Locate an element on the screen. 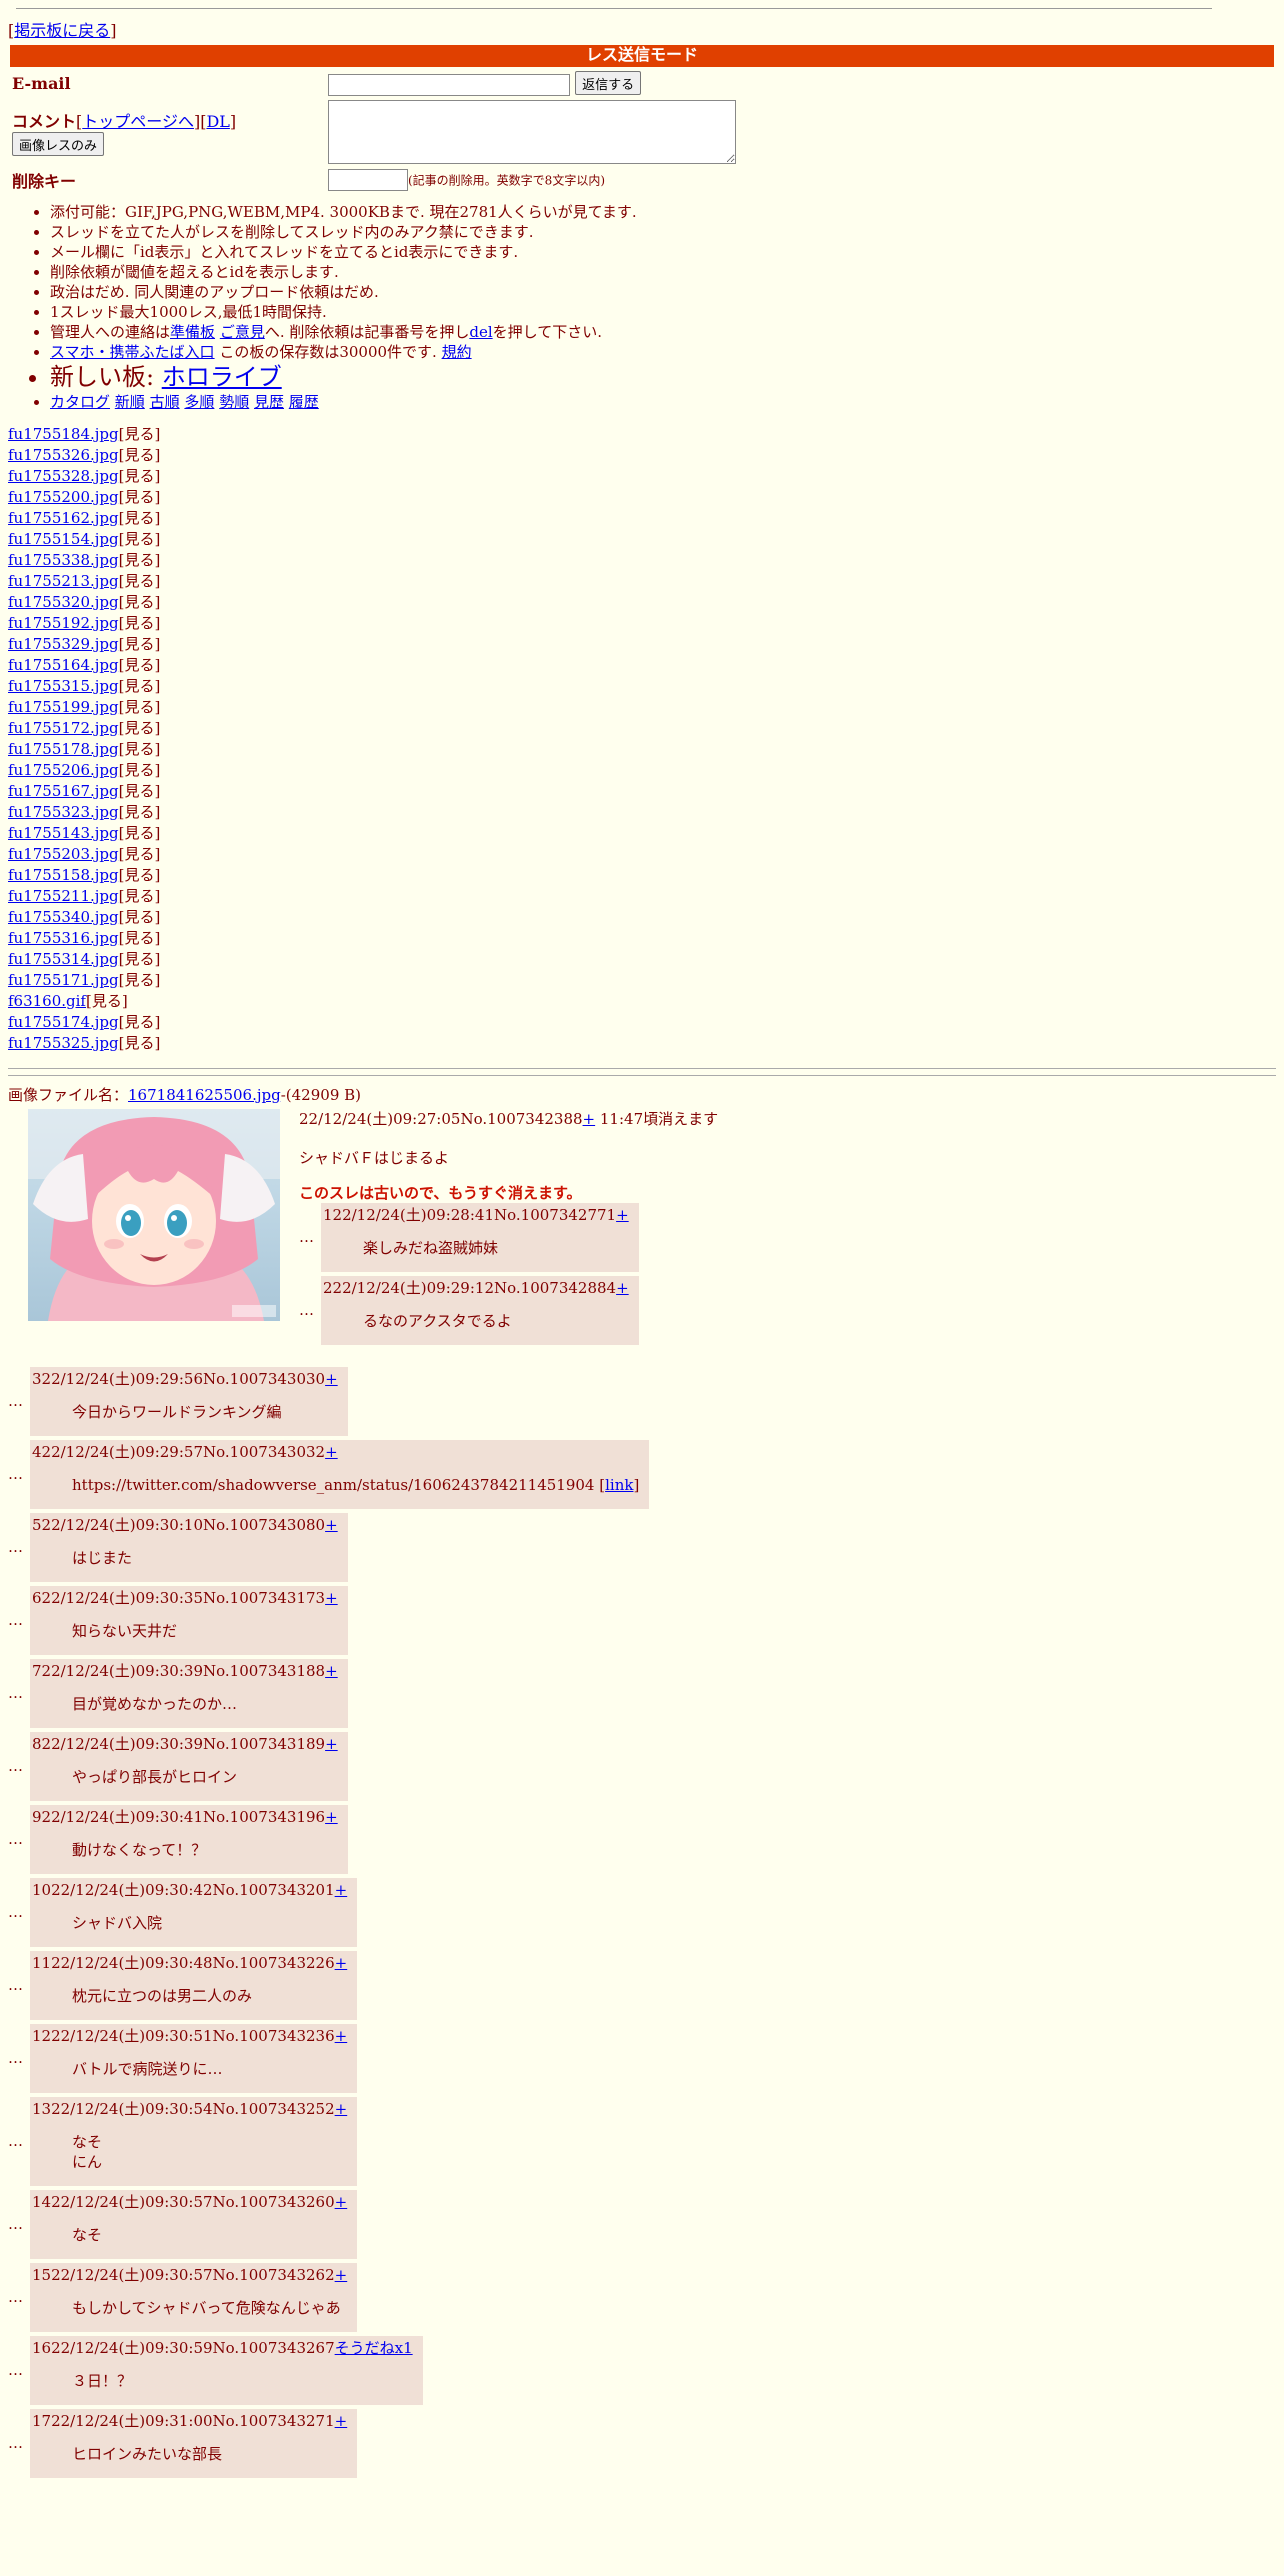  file-link: fu1755315.jpg is located at coordinates (63, 686).